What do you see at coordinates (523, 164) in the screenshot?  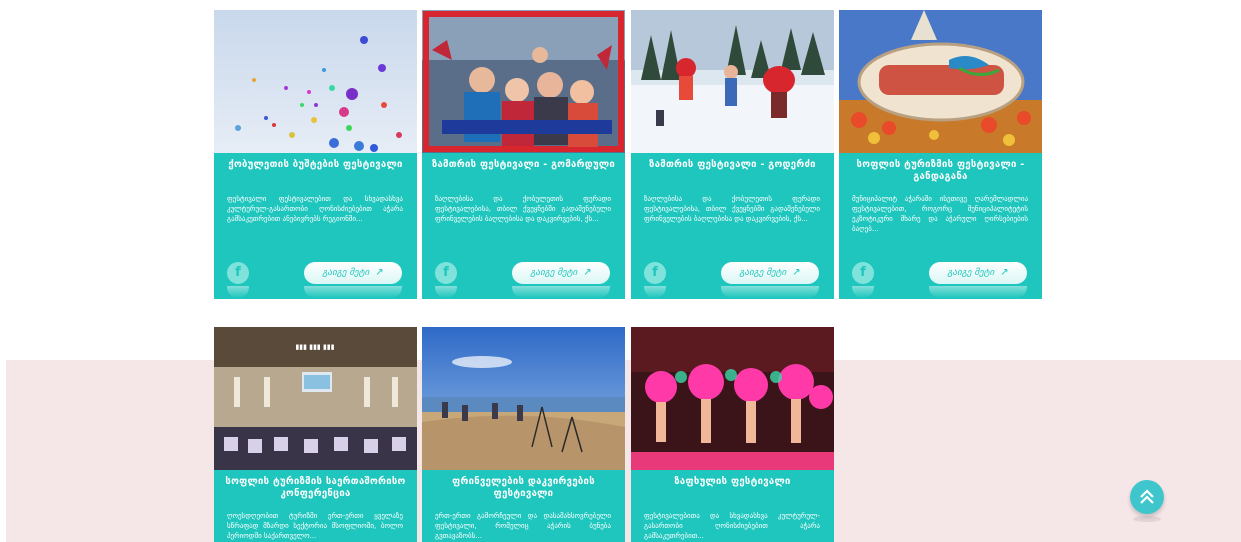 I see `event-title: ზამთრის ფესტივალი - გომარდული` at bounding box center [523, 164].